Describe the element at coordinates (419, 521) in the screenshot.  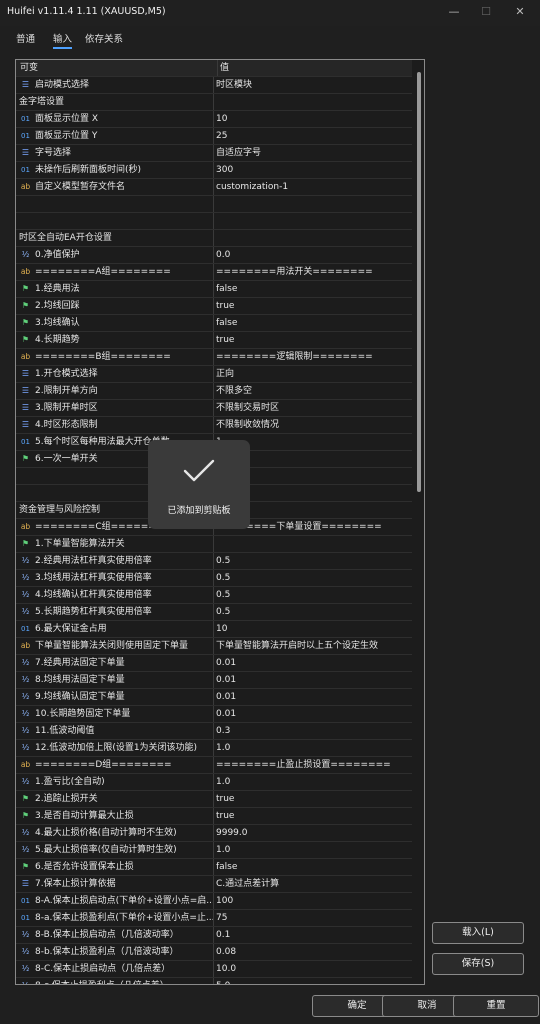
I see `vertical-scrollbar` at that location.